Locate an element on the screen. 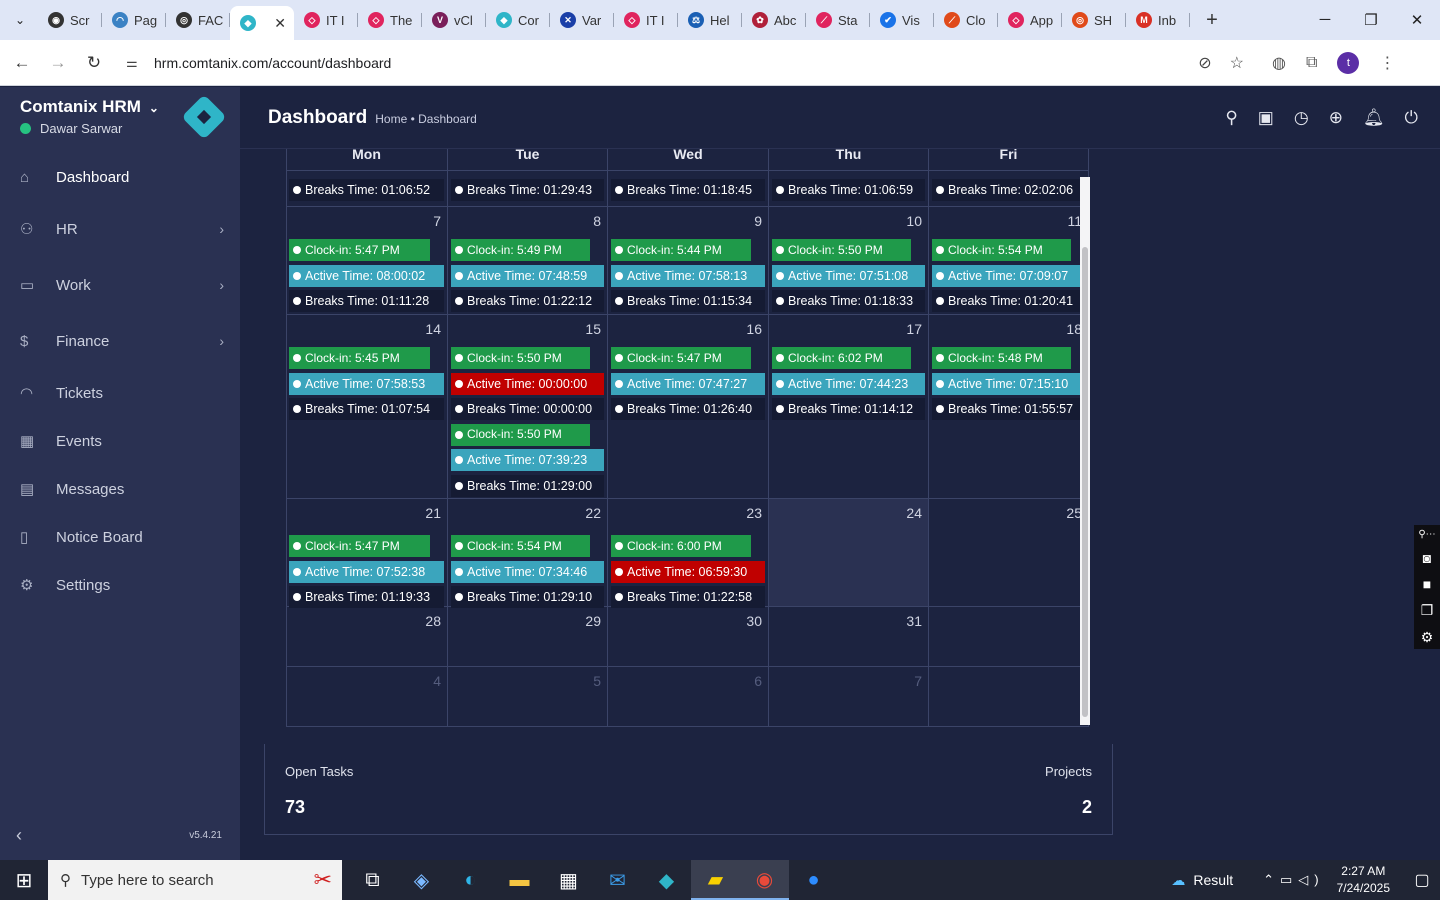 This screenshot has height=900, width=1440. day-number: 29 is located at coordinates (593, 621).